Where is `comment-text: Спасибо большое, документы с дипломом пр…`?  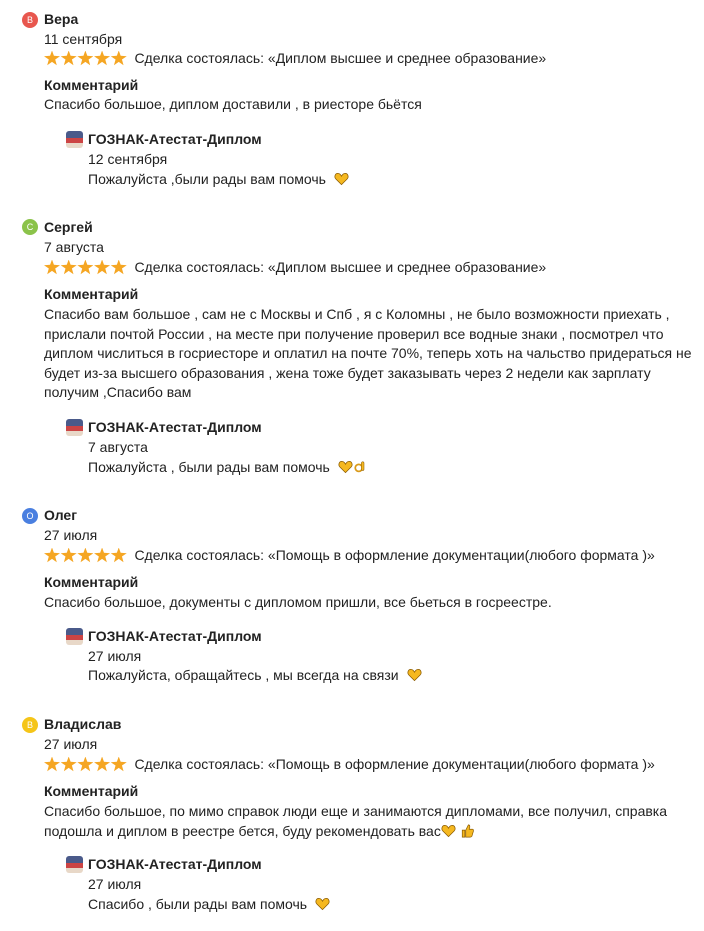 comment-text: Спасибо большое, документы с дипломом пр… is located at coordinates (298, 602).